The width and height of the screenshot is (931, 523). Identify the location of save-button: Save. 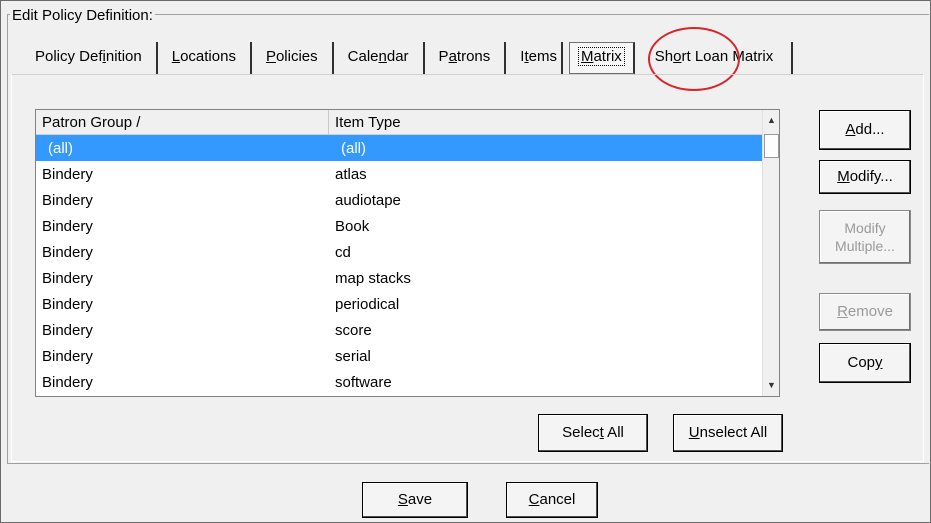
(415, 500).